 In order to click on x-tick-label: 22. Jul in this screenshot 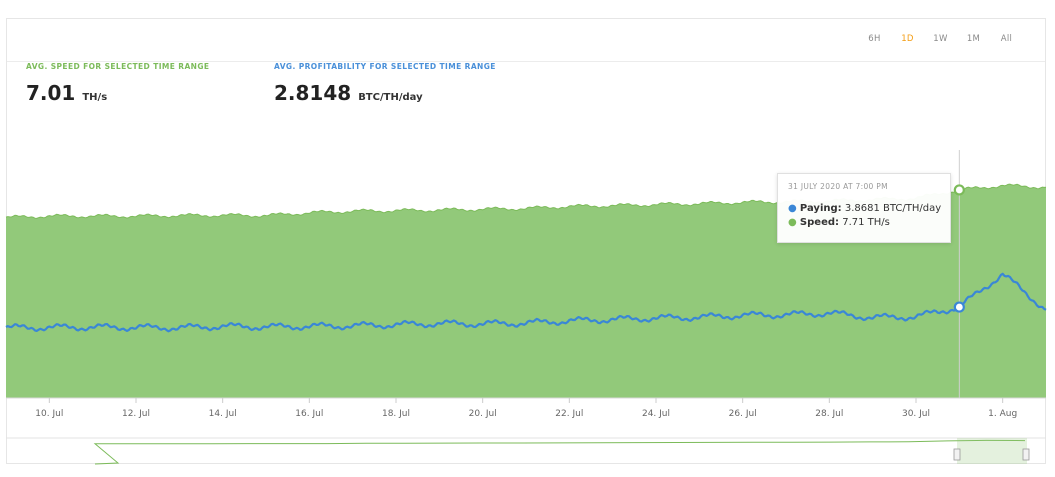, I will do `click(569, 414)`.